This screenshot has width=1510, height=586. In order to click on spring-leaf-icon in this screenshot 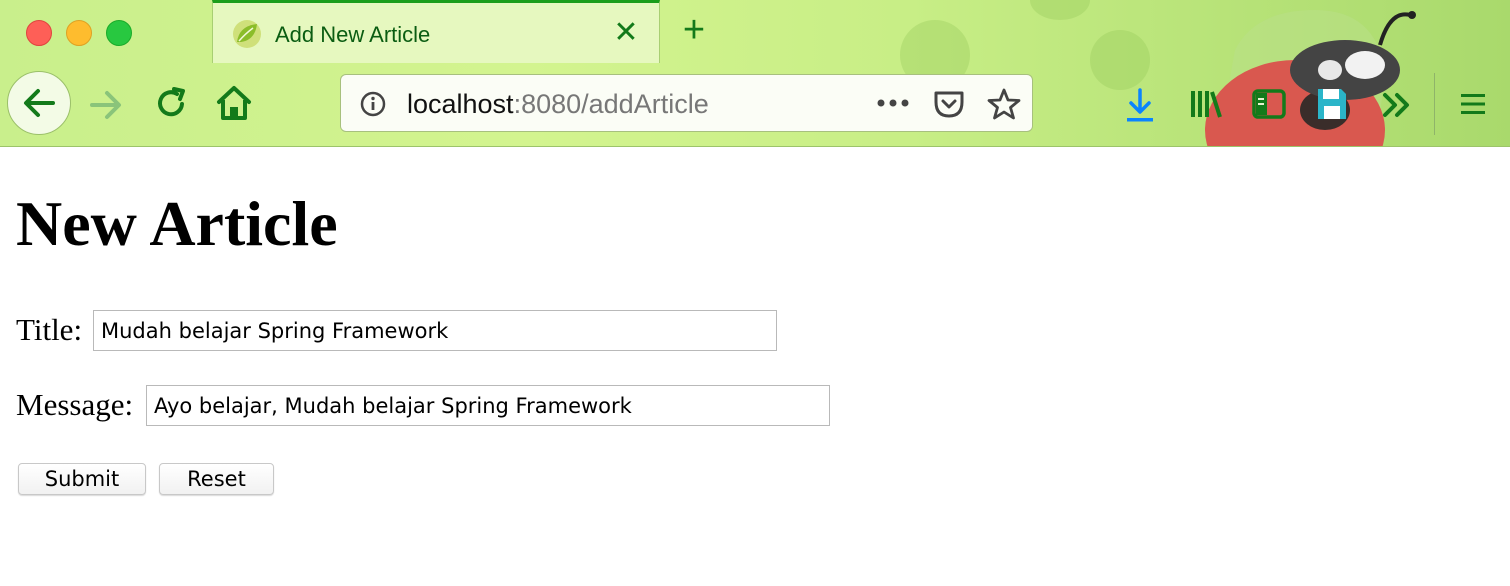, I will do `click(247, 34)`.